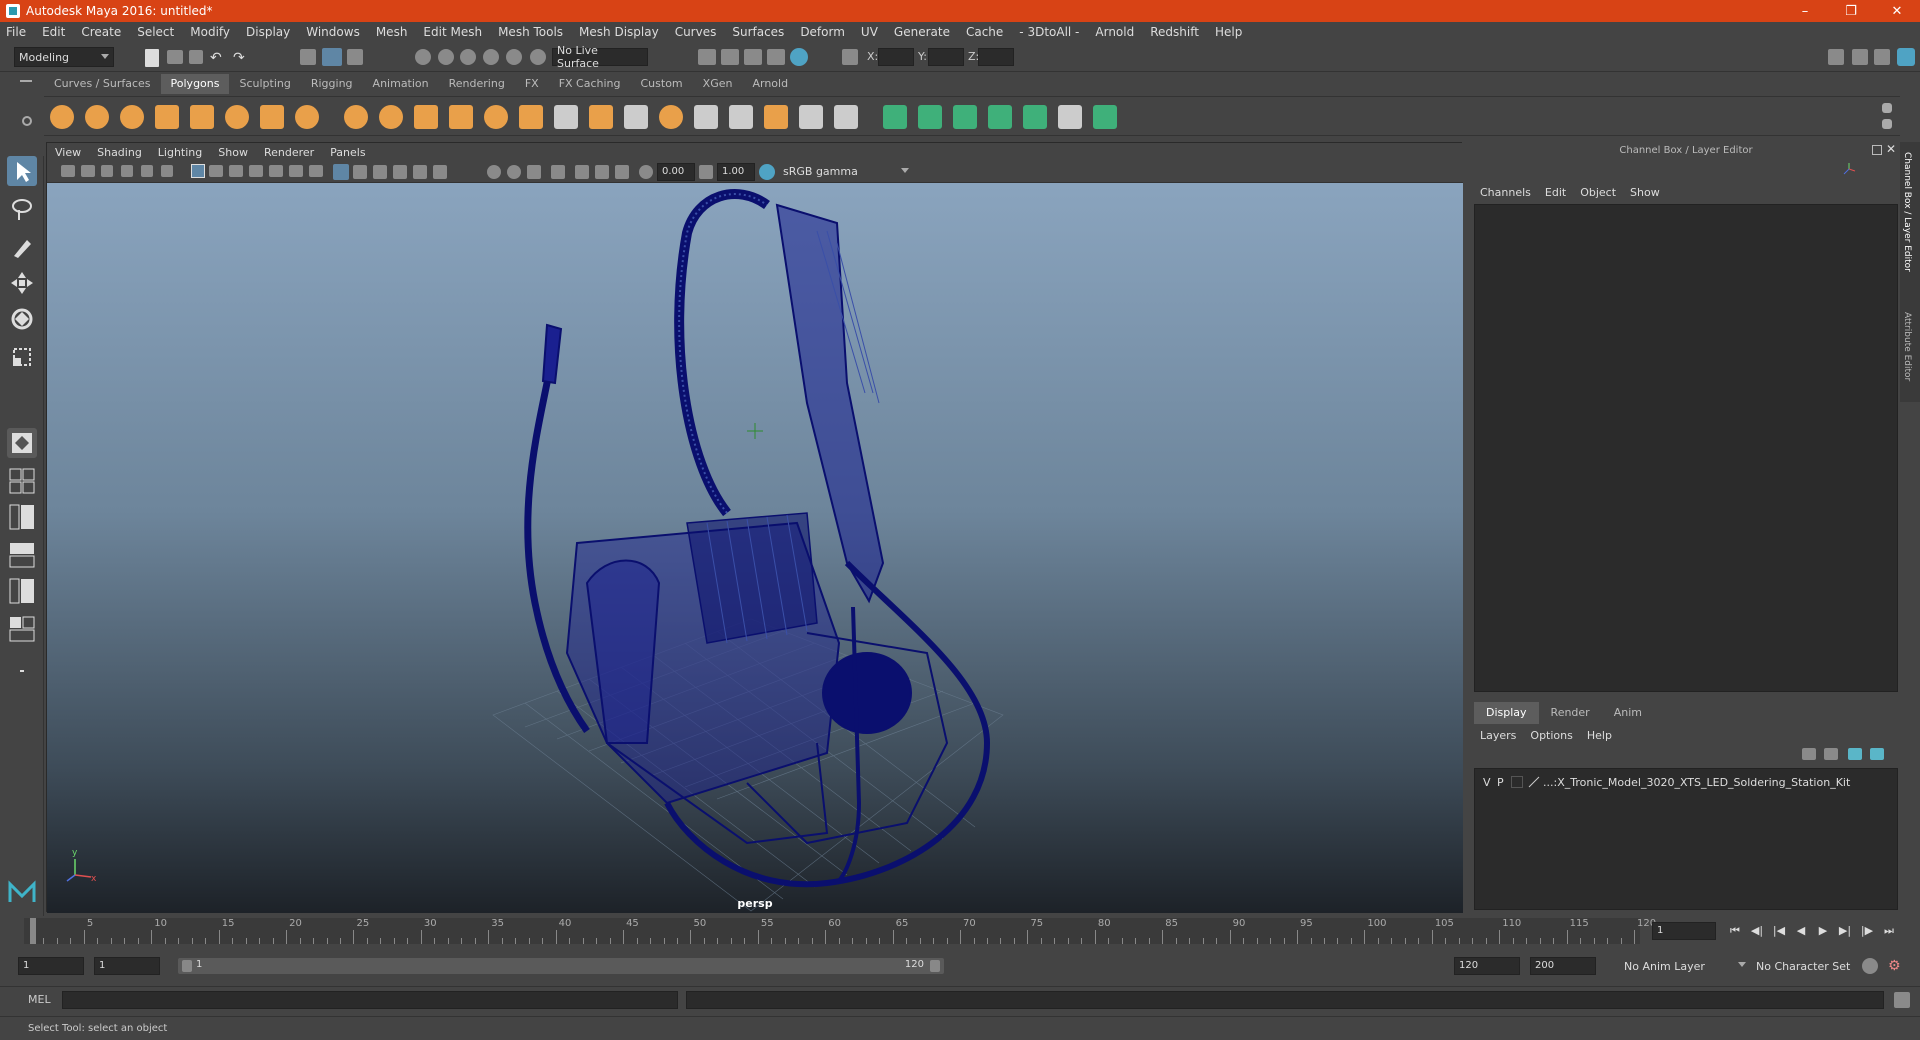 This screenshot has width=1920, height=1040. Describe the element at coordinates (51, 966) in the screenshot. I see `animation-start-field: 1` at that location.